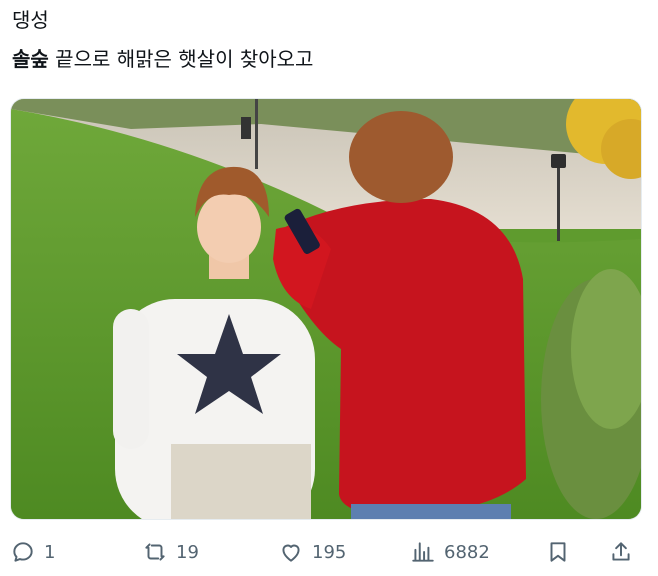  What do you see at coordinates (30, 59) in the screenshot?
I see `tweet-text-bold: 솔숲` at bounding box center [30, 59].